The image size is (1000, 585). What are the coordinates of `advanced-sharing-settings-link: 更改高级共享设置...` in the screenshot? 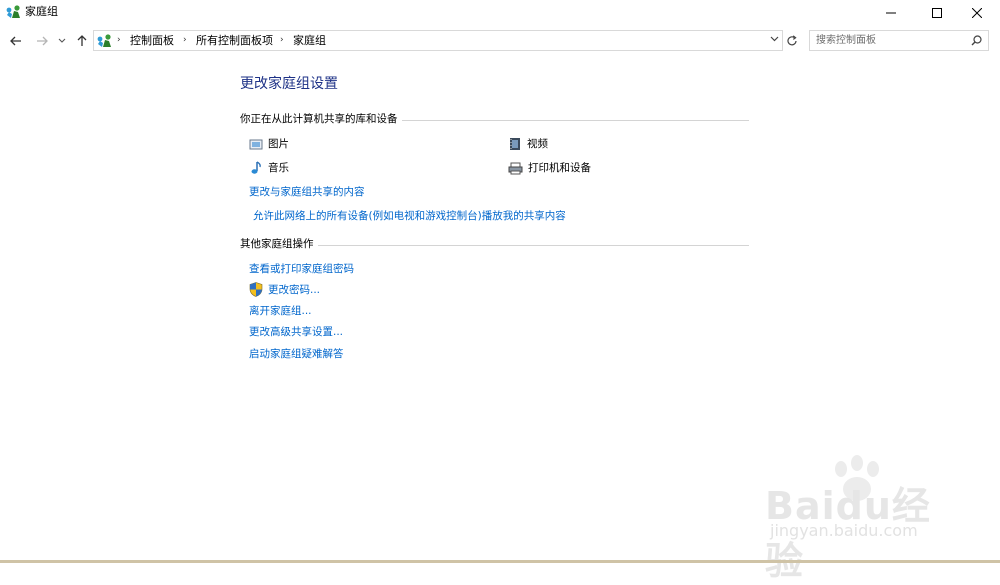 It's located at (296, 332).